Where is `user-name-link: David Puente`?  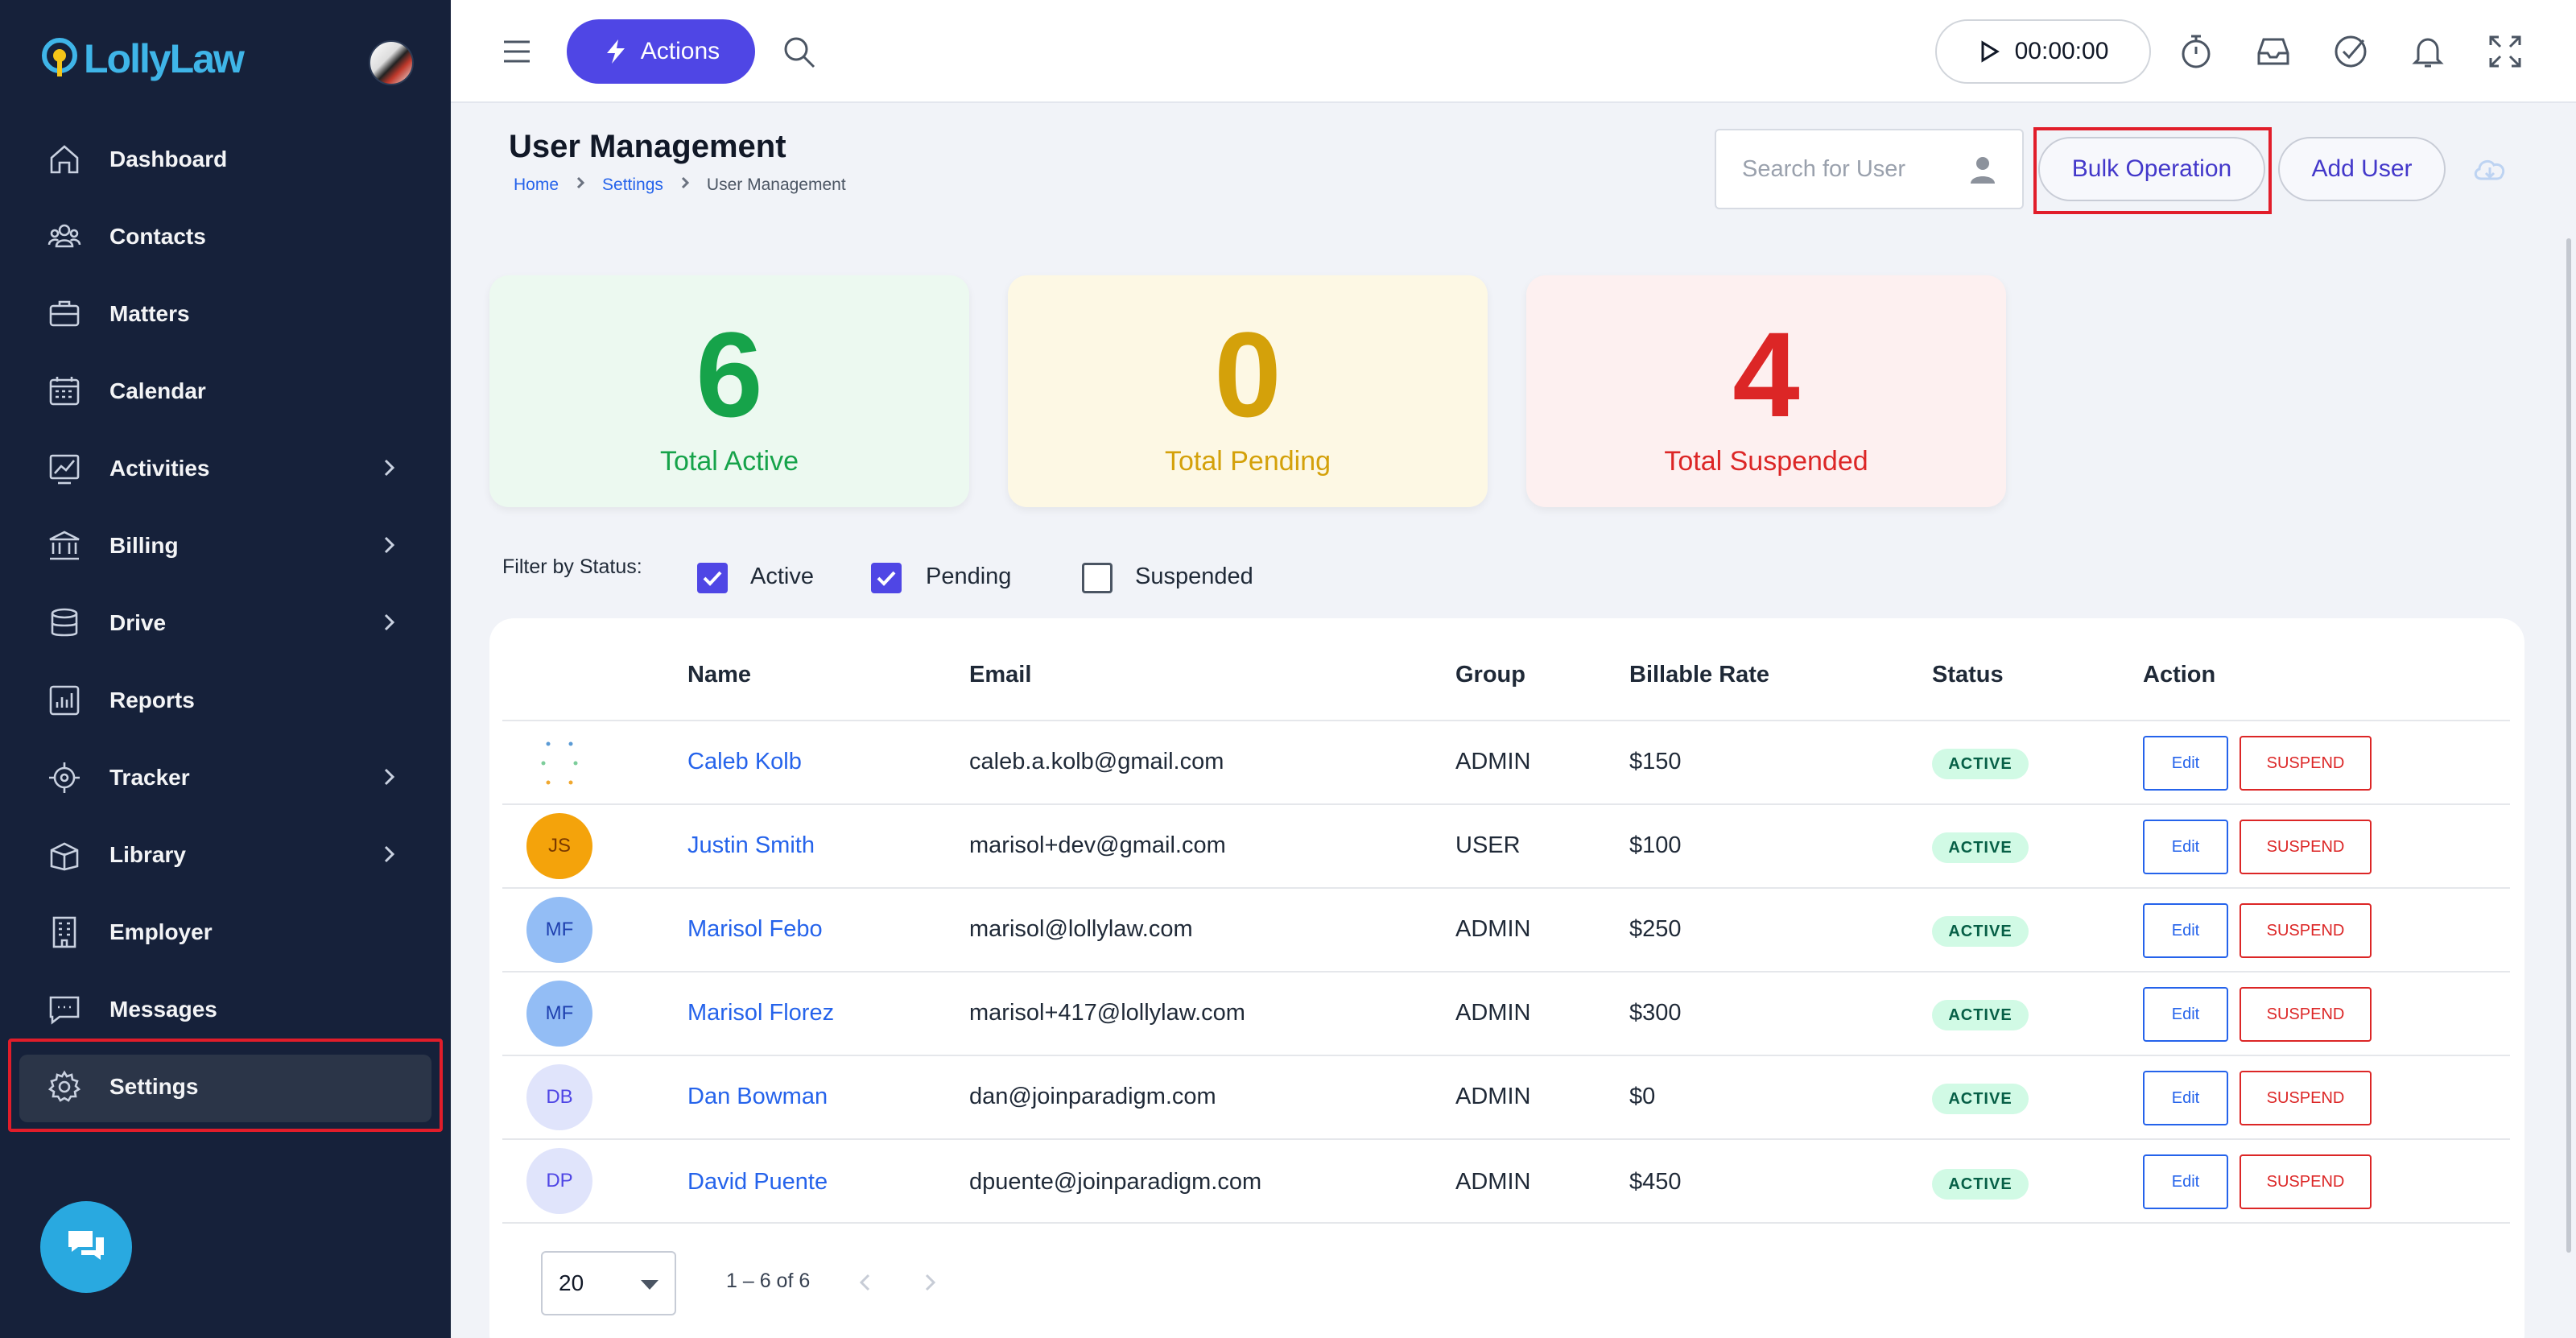 user-name-link: David Puente is located at coordinates (757, 1182).